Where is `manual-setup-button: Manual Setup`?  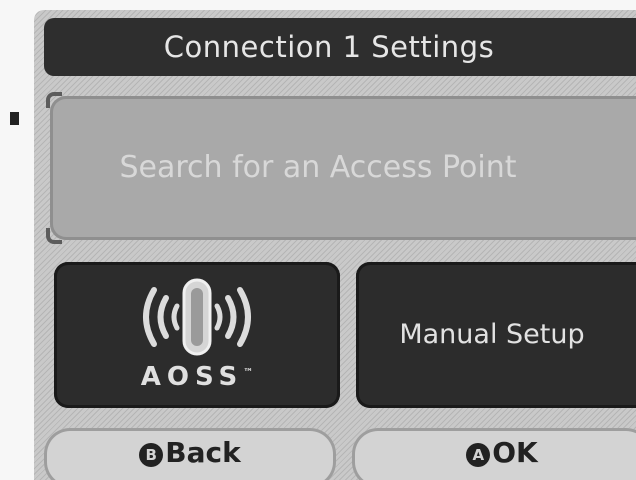
manual-setup-button: Manual Setup is located at coordinates (496, 335).